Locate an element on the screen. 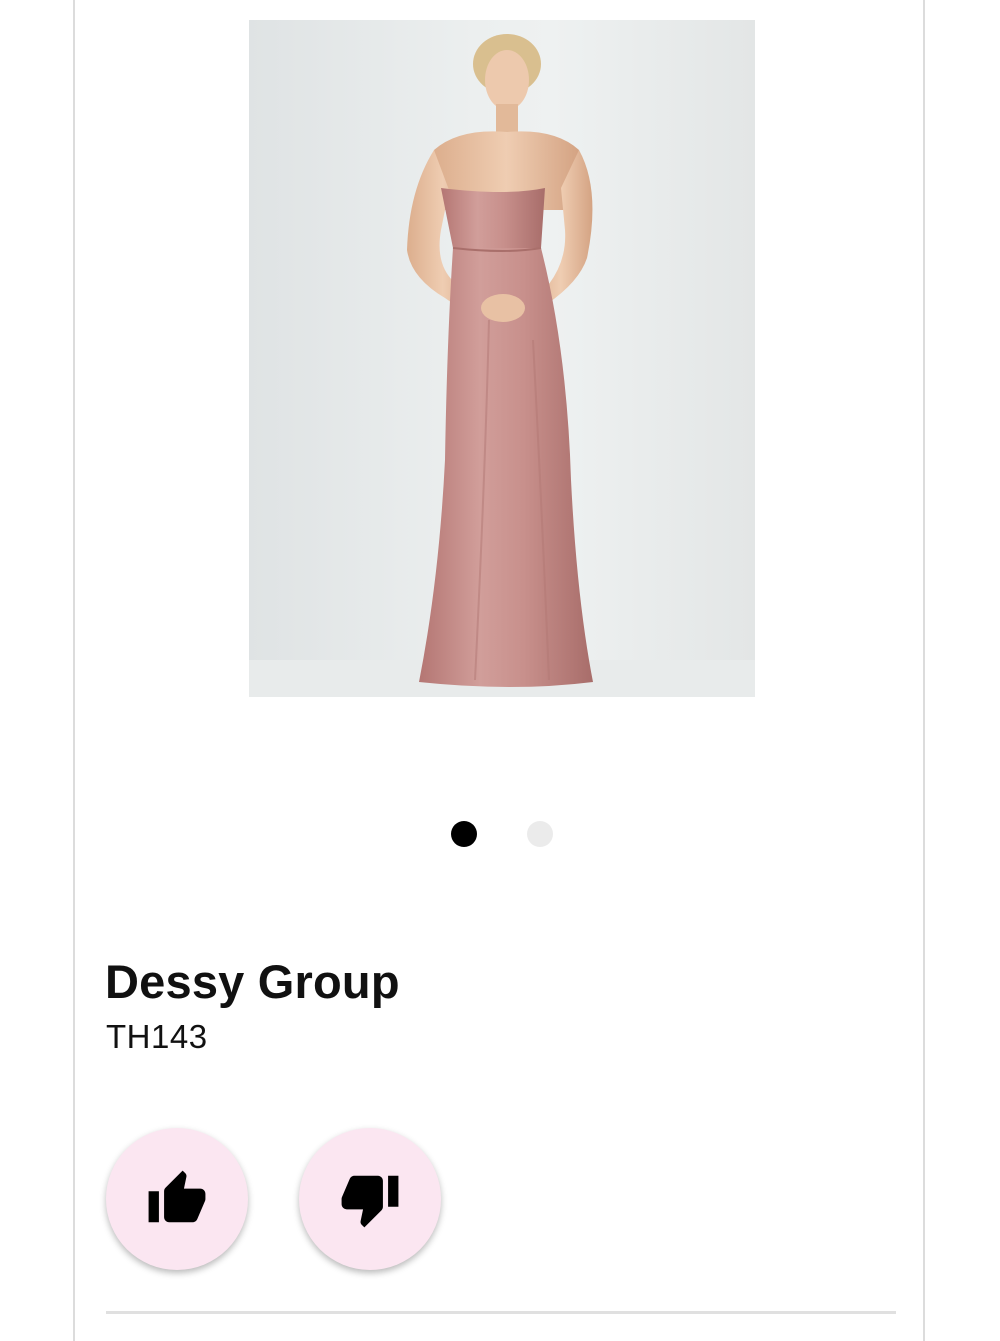 This screenshot has height=1341, width=1000. carousel-indicator is located at coordinates (499, 835).